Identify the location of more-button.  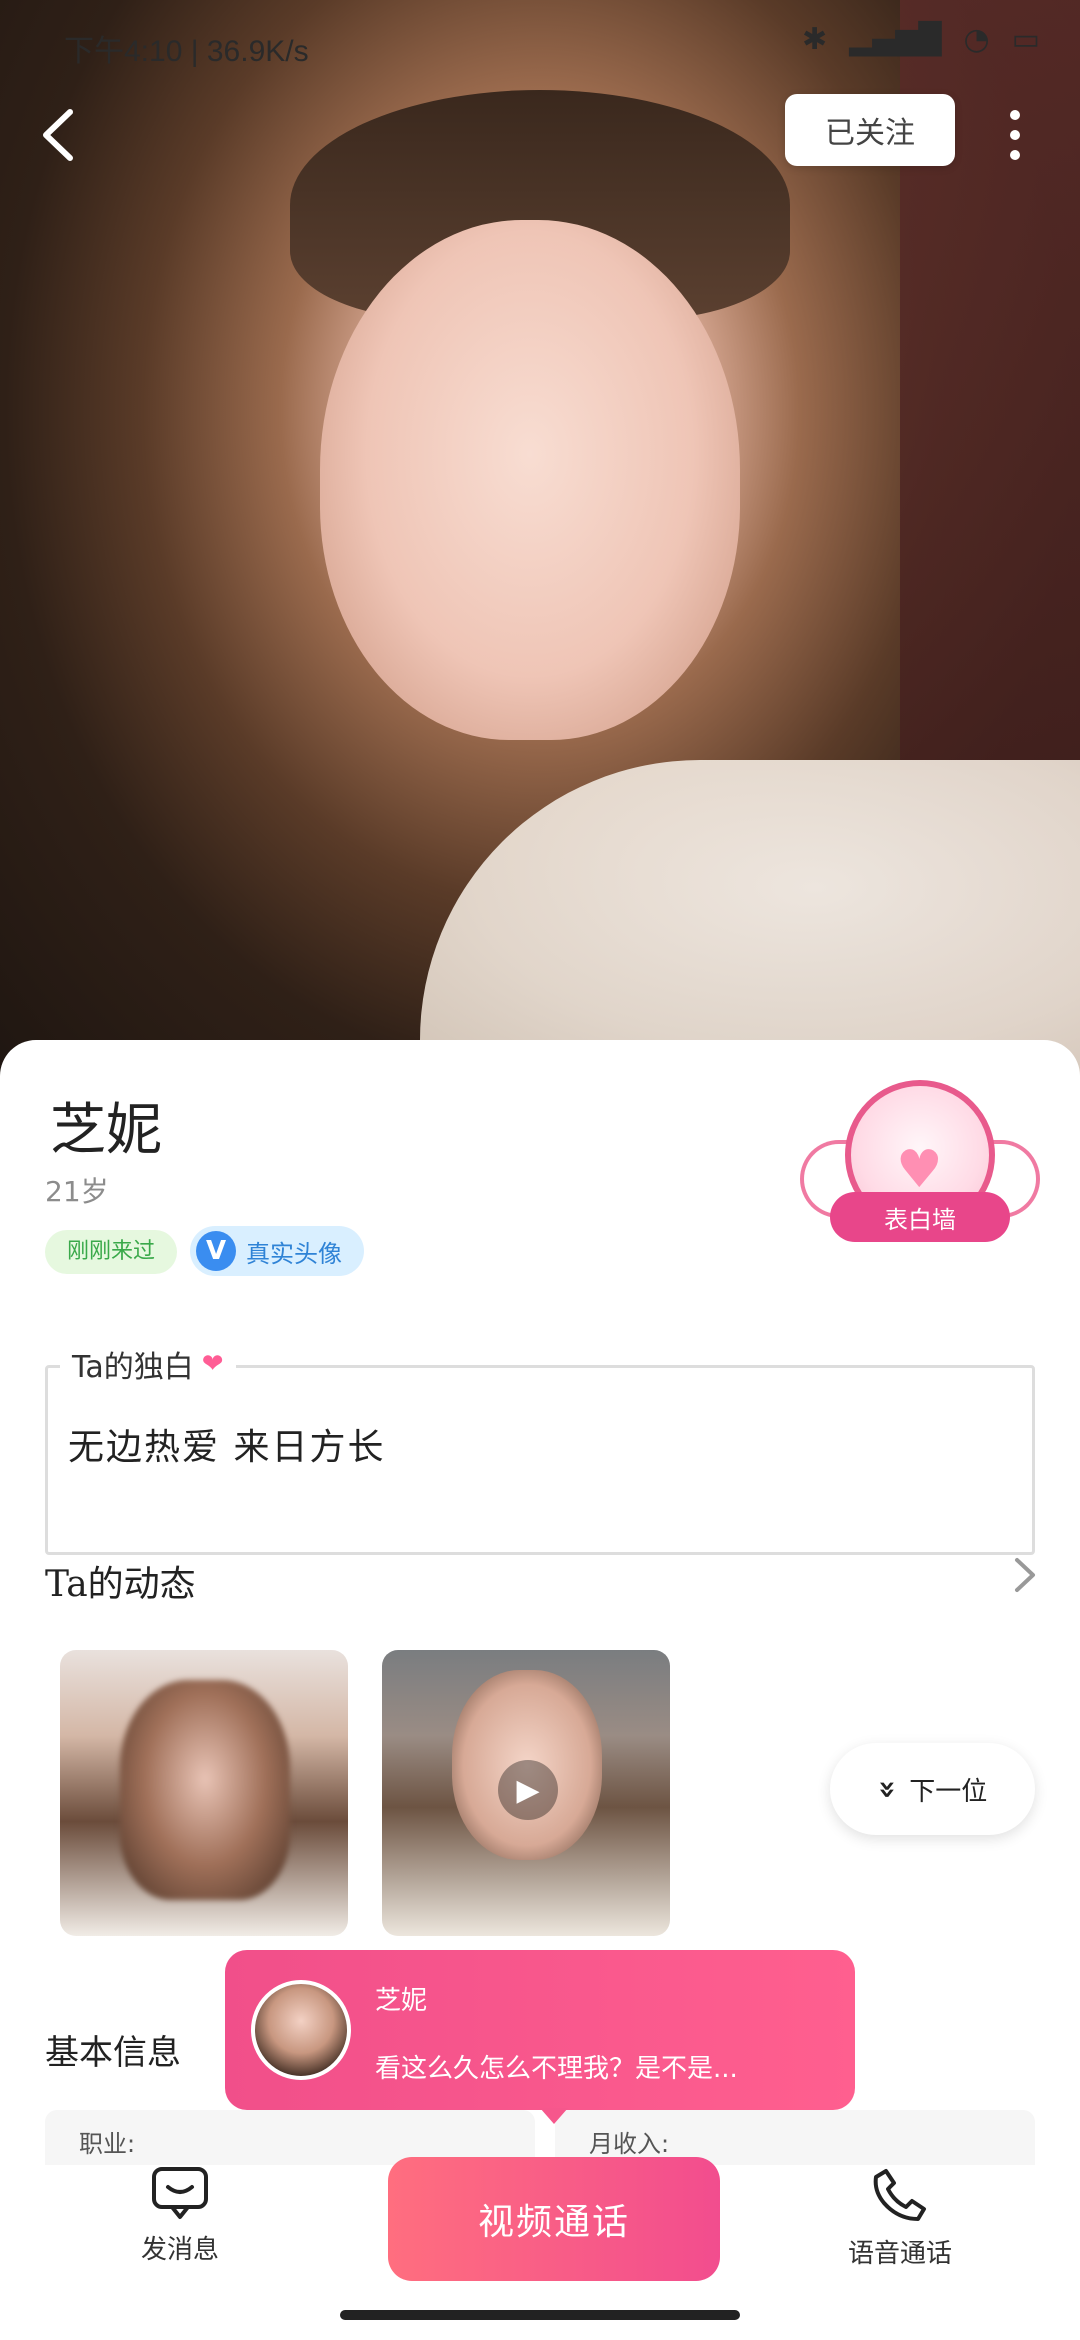
(1015, 135).